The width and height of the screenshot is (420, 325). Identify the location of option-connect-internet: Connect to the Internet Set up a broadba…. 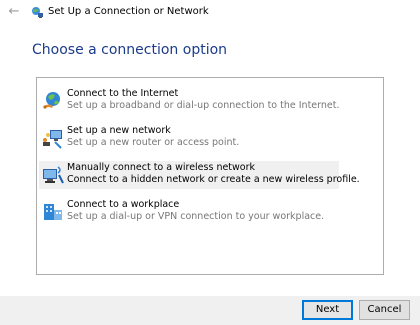
(189, 101).